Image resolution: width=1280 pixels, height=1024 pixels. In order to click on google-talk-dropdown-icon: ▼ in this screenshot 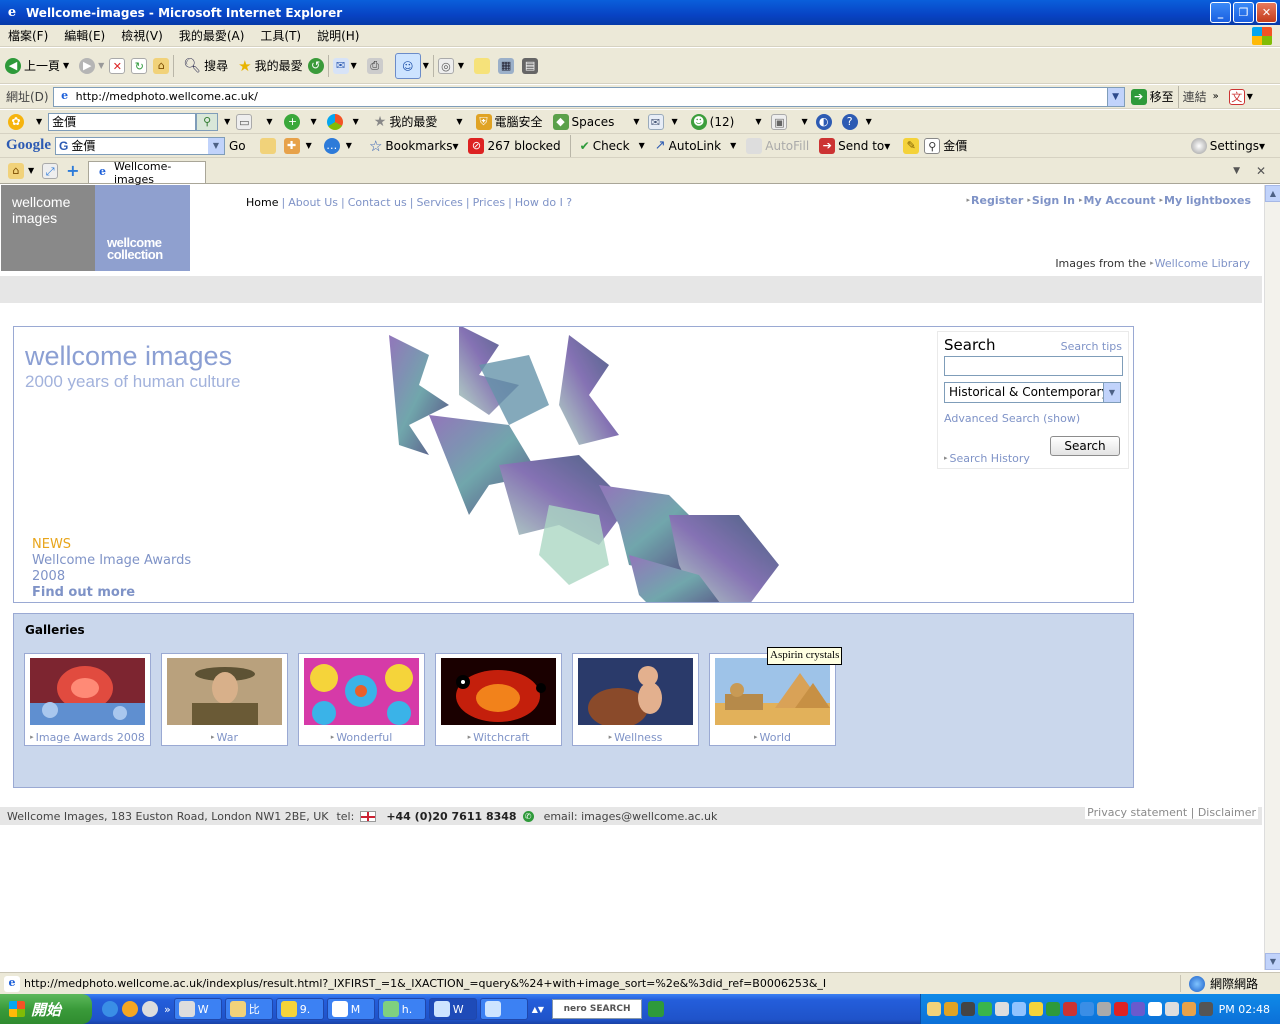, I will do `click(349, 145)`.